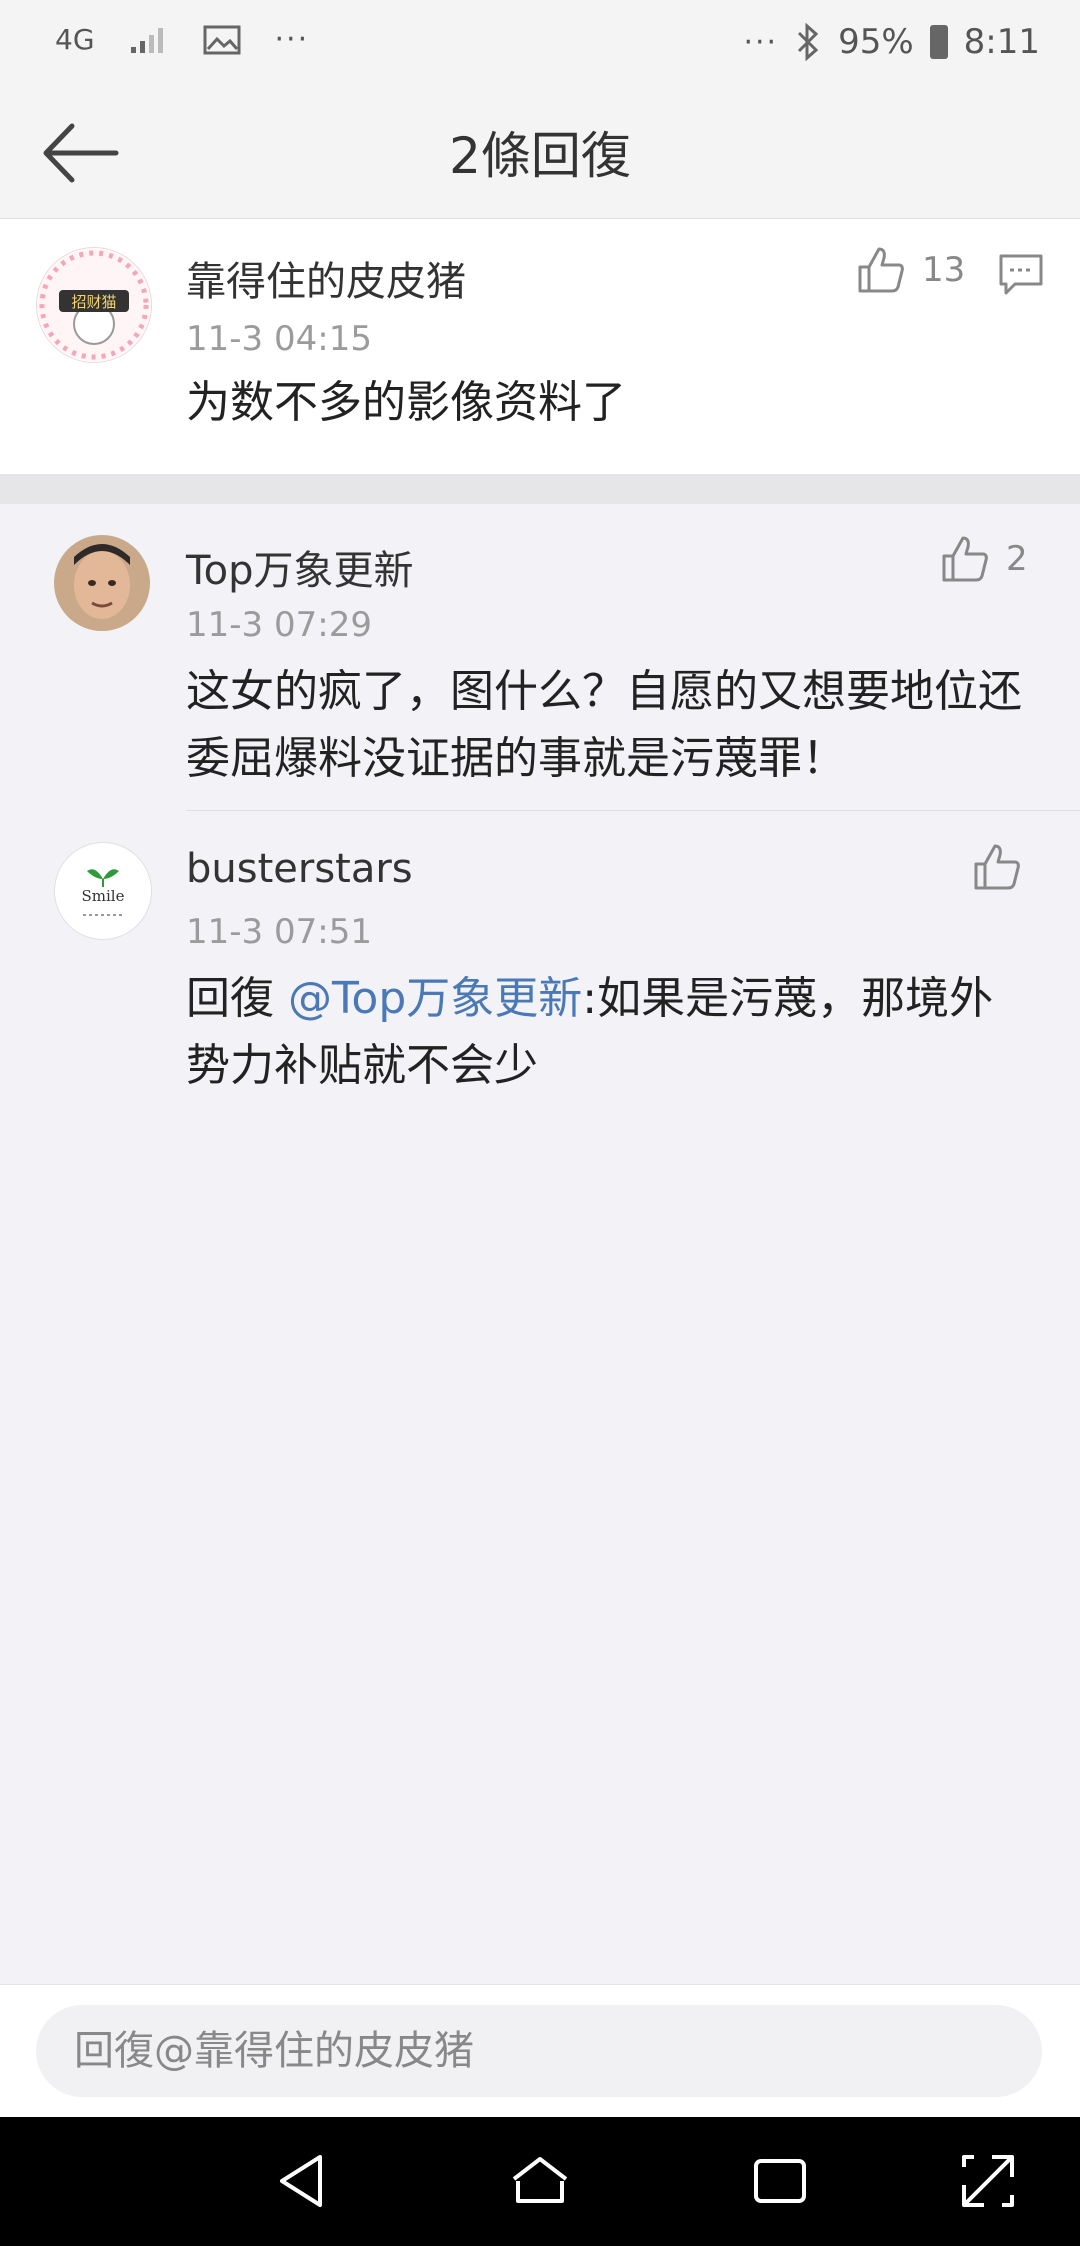 The width and height of the screenshot is (1080, 2246). Describe the element at coordinates (292, 39) in the screenshot. I see `more-notifications: ···` at that location.